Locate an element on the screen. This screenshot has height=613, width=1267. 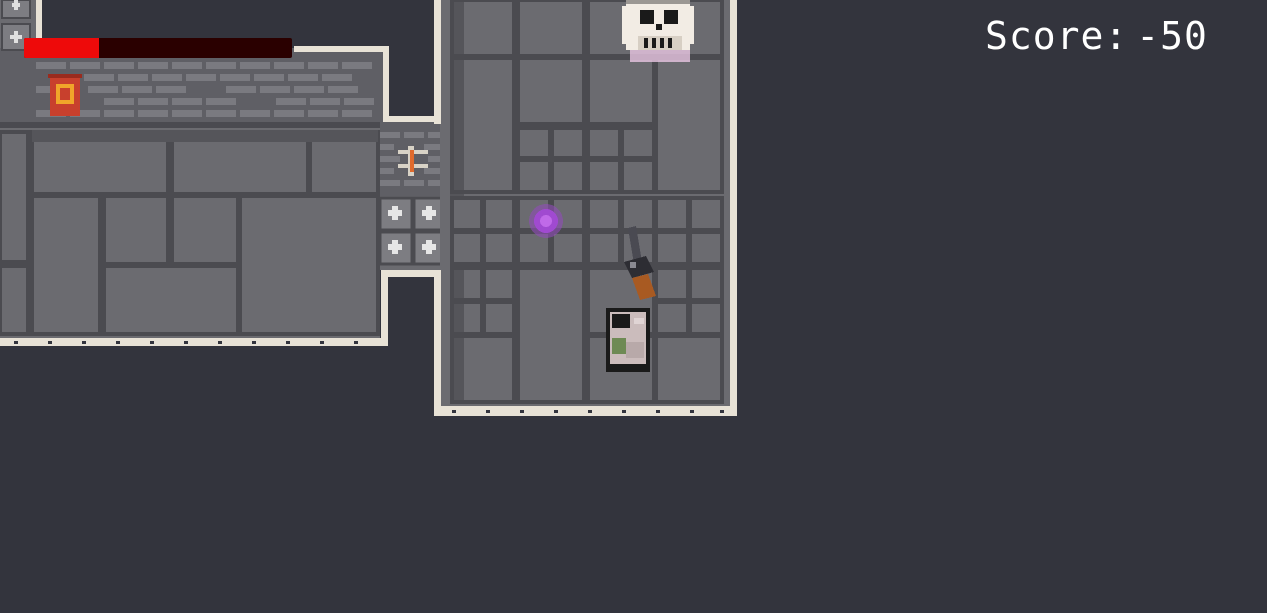
health-bar-fill is located at coordinates (61, 48).